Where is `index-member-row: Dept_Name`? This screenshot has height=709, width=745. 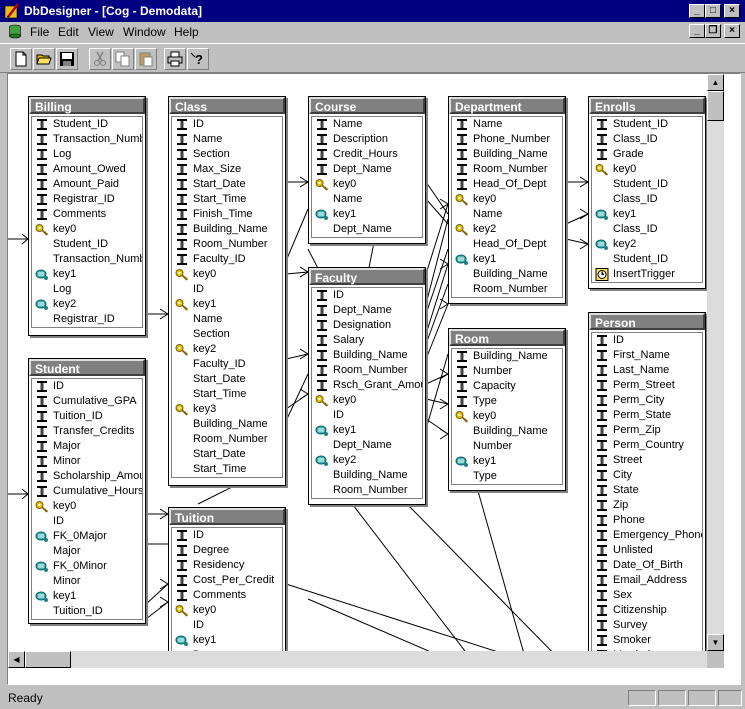
index-member-row: Dept_Name is located at coordinates (367, 445).